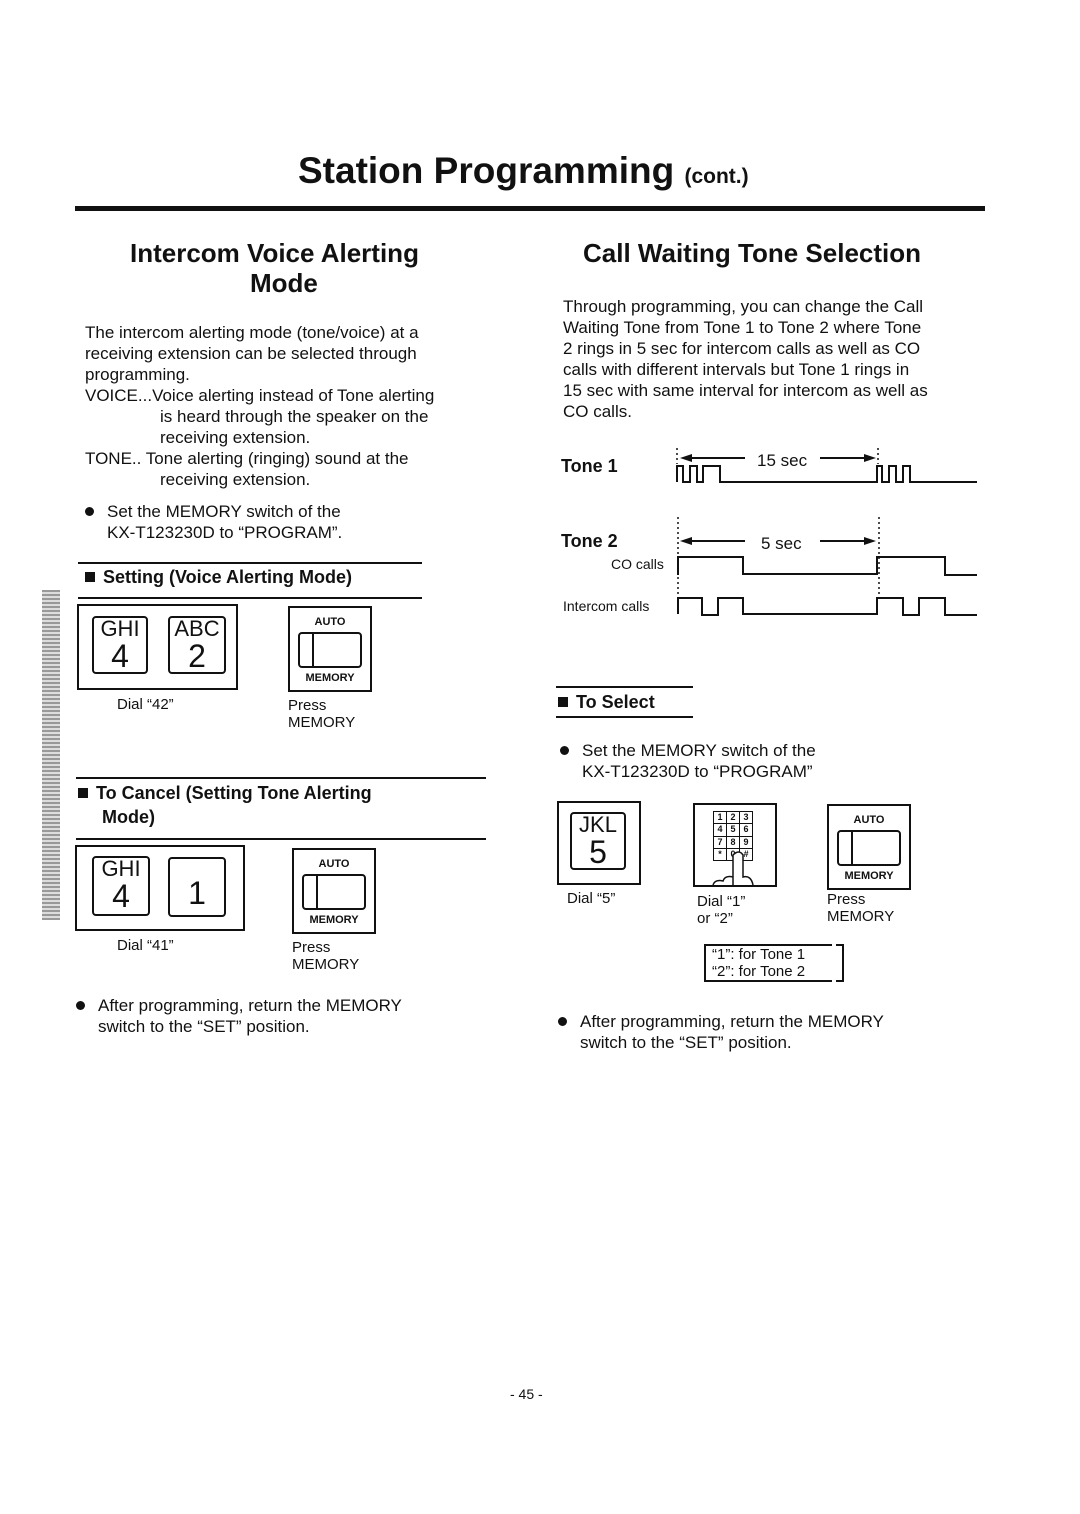 The image size is (1080, 1514). I want to click on co-calls-waveform, so click(827, 566).